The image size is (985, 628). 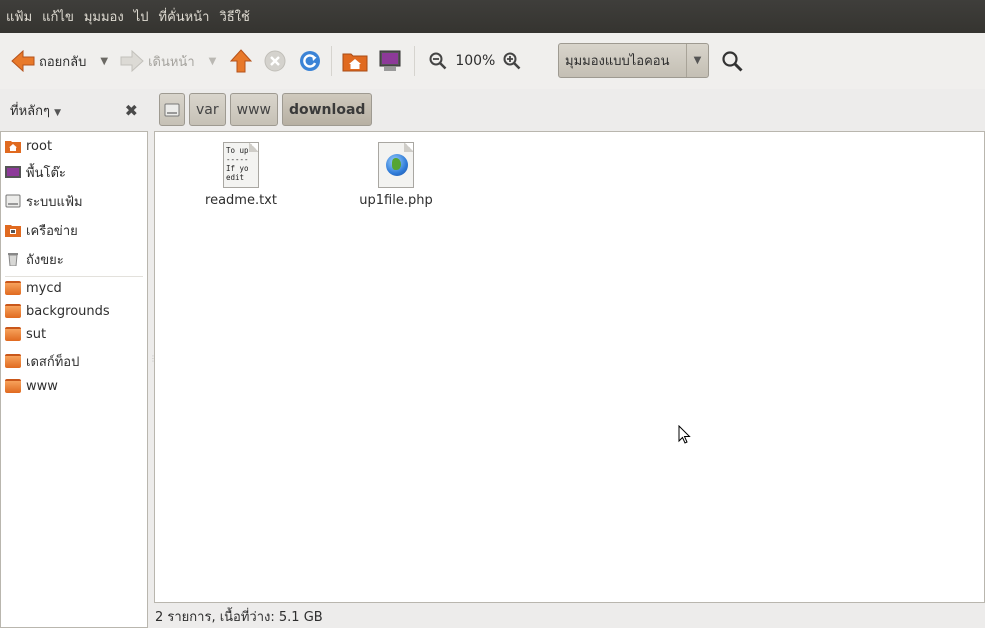 I want to click on breadcrumb-www: www, so click(x=253, y=109).